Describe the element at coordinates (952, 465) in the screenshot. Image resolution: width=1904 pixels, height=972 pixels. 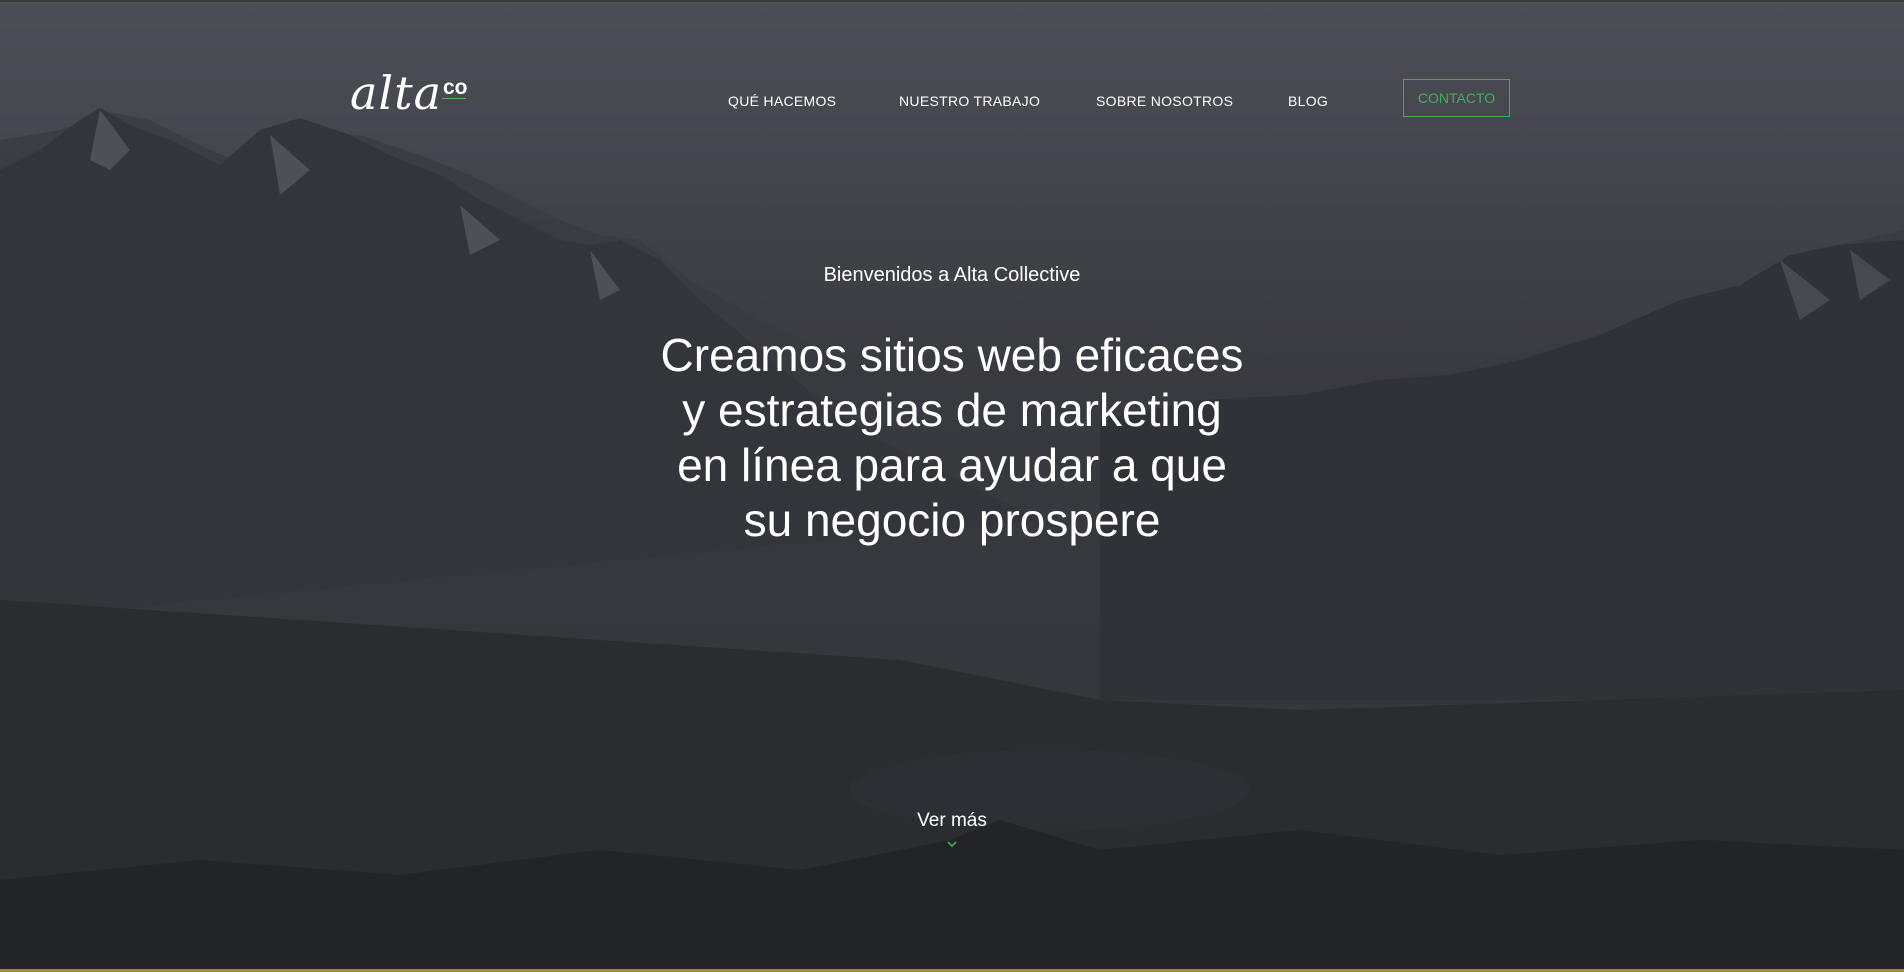
I see `headline-line: en línea para ayudar a que` at that location.